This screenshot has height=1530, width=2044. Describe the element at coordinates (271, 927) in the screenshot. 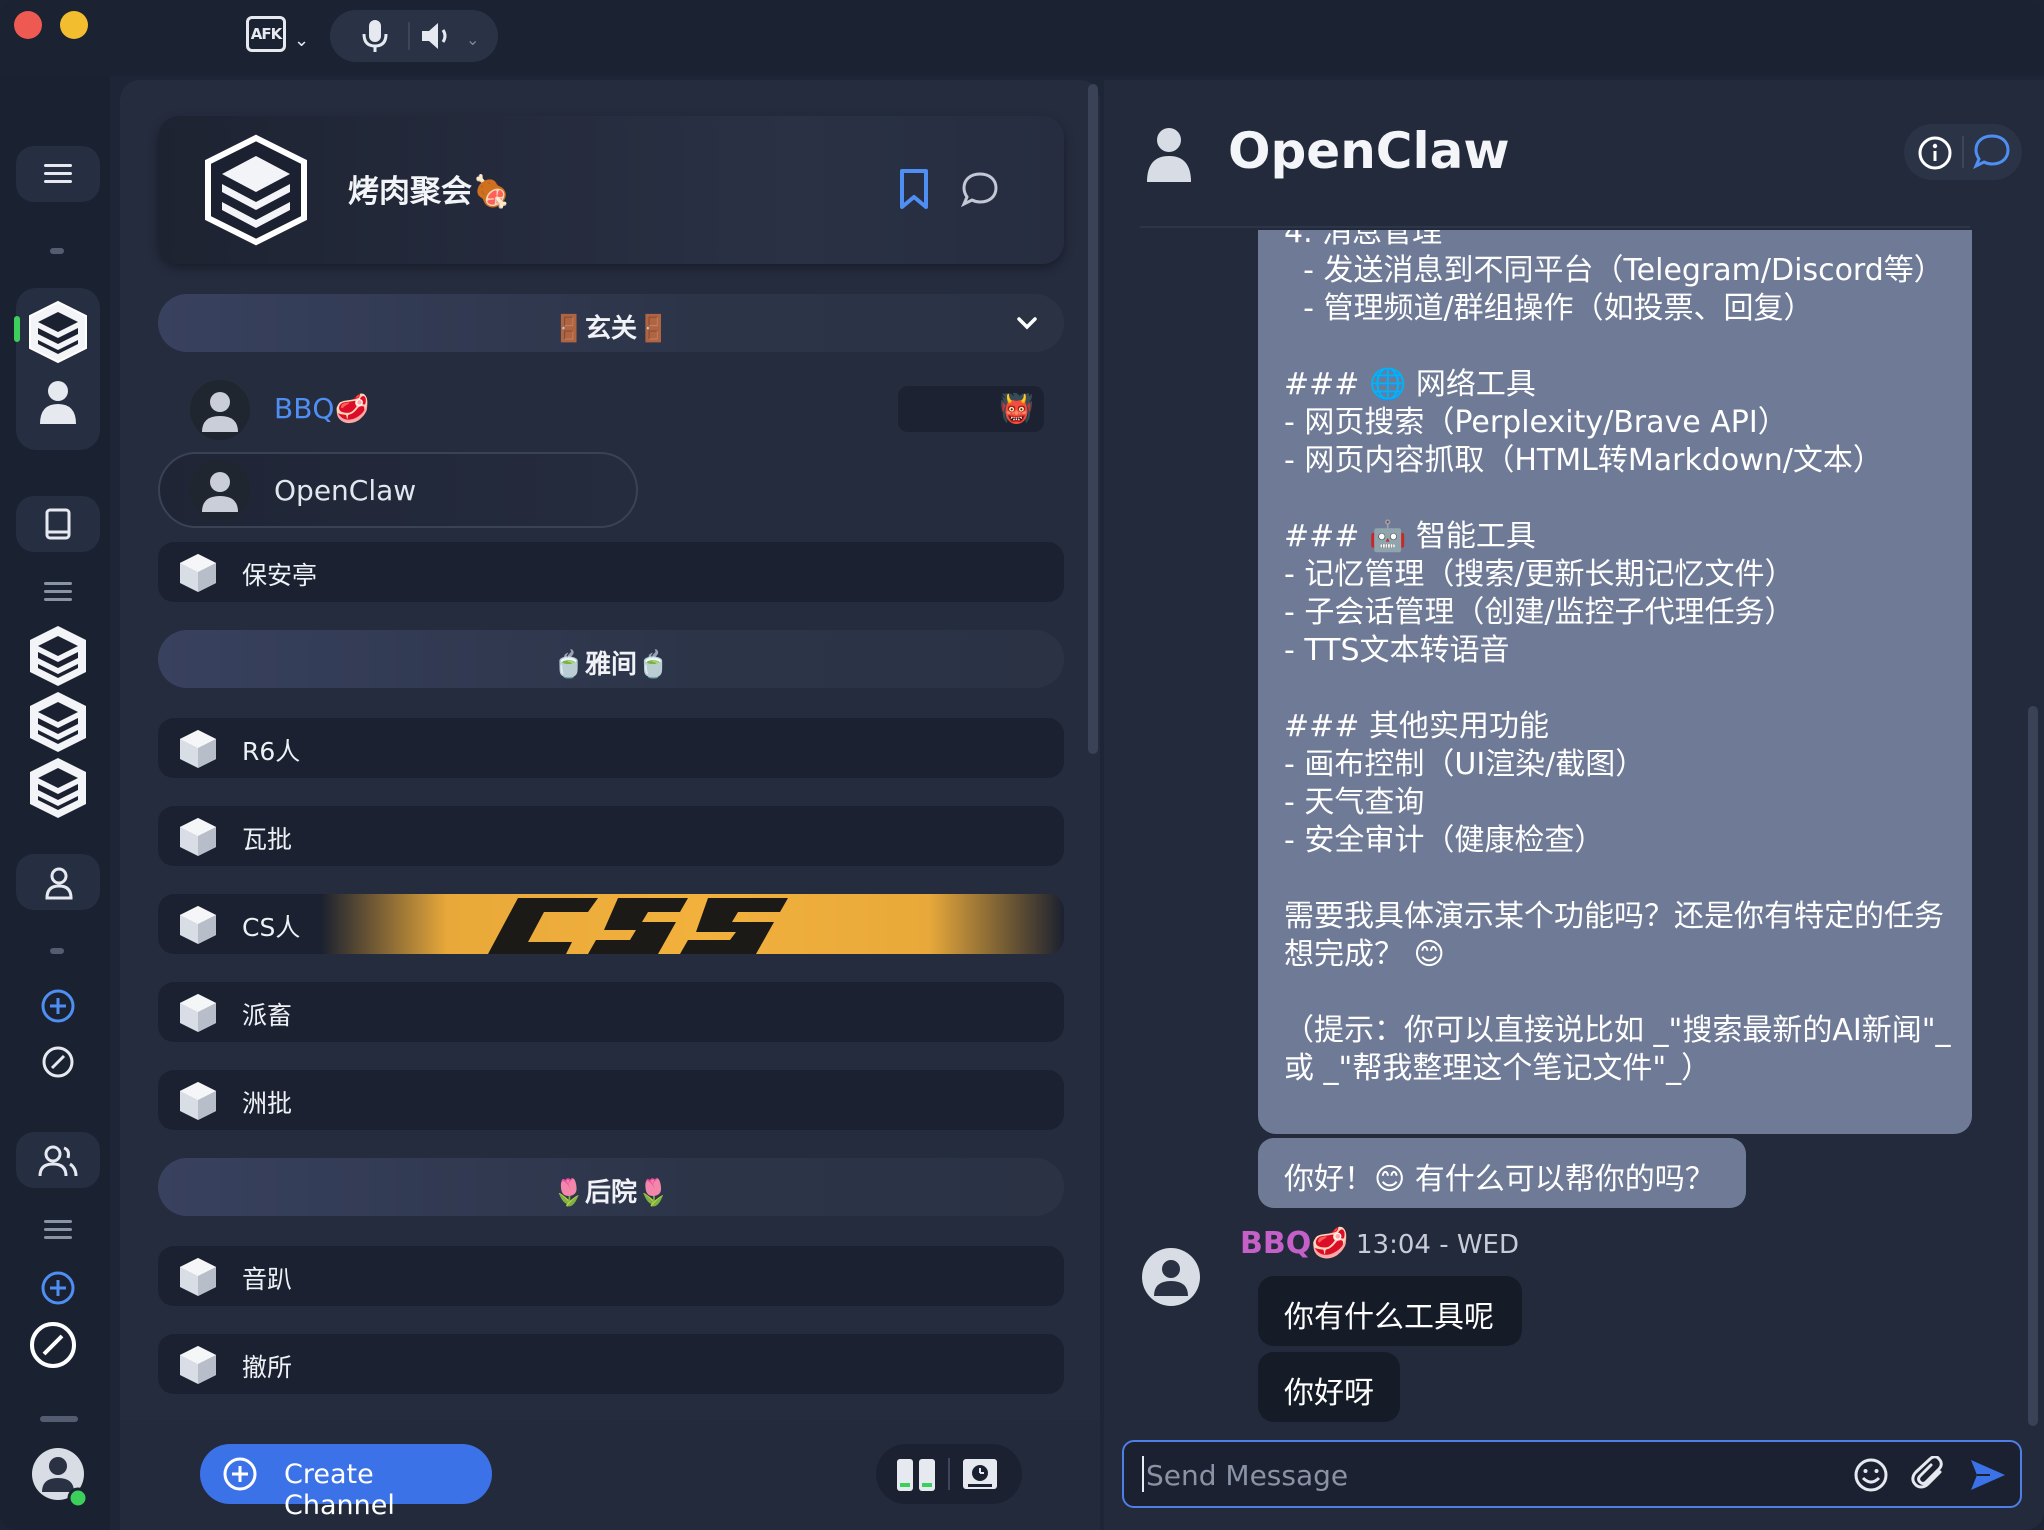

I see `channel-name: CS人` at that location.